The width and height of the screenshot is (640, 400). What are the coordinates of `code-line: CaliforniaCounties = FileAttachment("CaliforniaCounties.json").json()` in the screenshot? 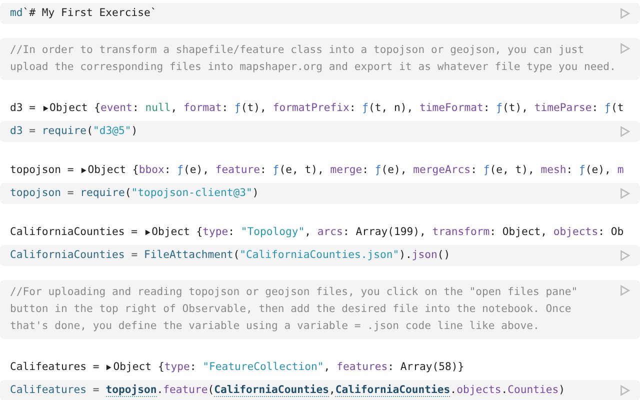 It's located at (230, 255).